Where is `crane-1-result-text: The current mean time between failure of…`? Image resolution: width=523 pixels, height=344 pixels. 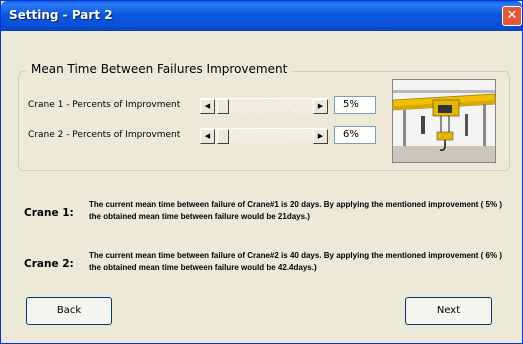 crane-1-result-text: The current mean time between failure of… is located at coordinates (295, 210).